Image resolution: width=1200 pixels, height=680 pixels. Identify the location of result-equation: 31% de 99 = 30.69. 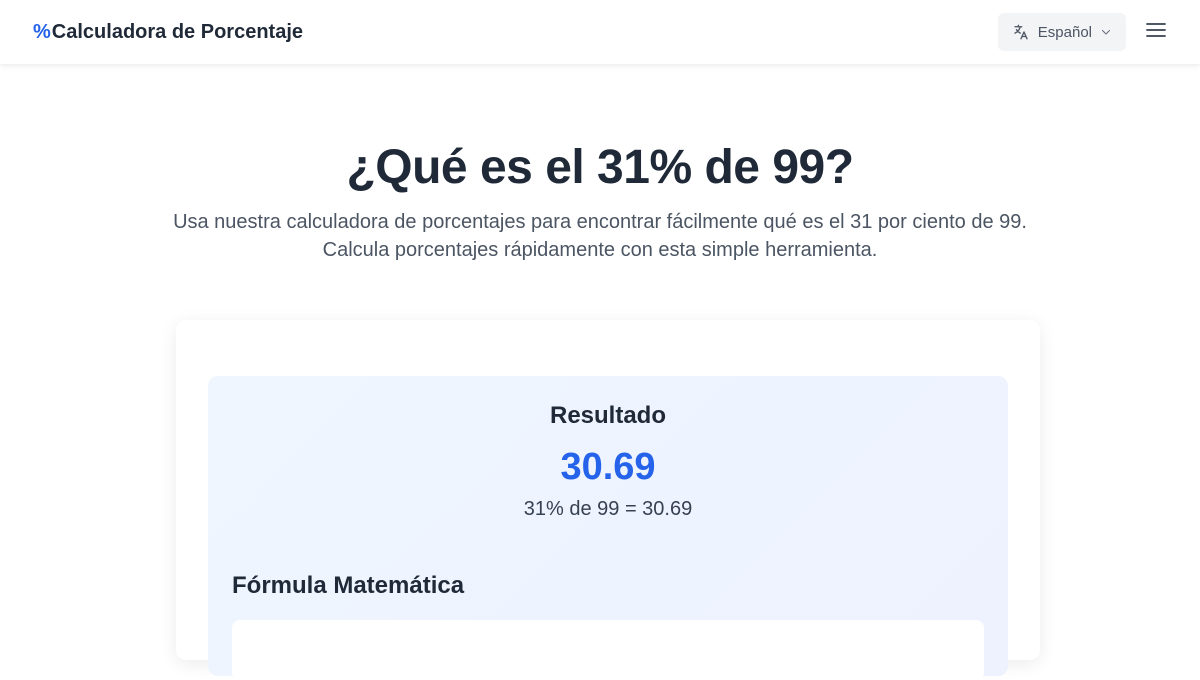
(608, 509).